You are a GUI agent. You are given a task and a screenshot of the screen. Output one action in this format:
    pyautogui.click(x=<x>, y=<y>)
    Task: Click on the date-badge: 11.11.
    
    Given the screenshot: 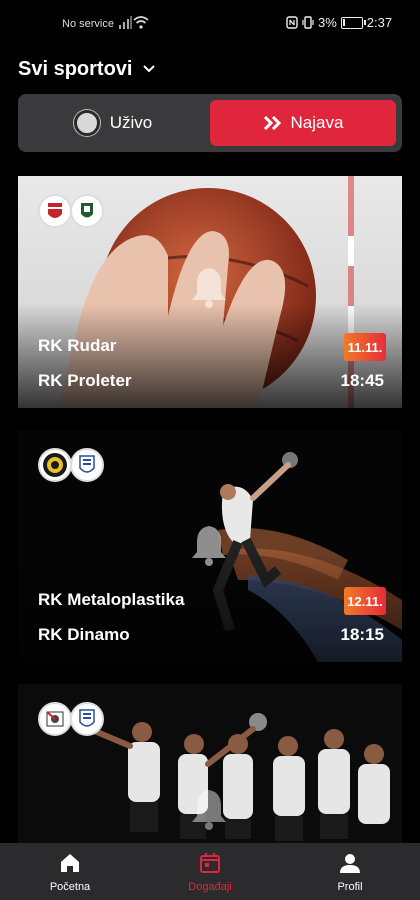 What is the action you would take?
    pyautogui.click(x=365, y=347)
    